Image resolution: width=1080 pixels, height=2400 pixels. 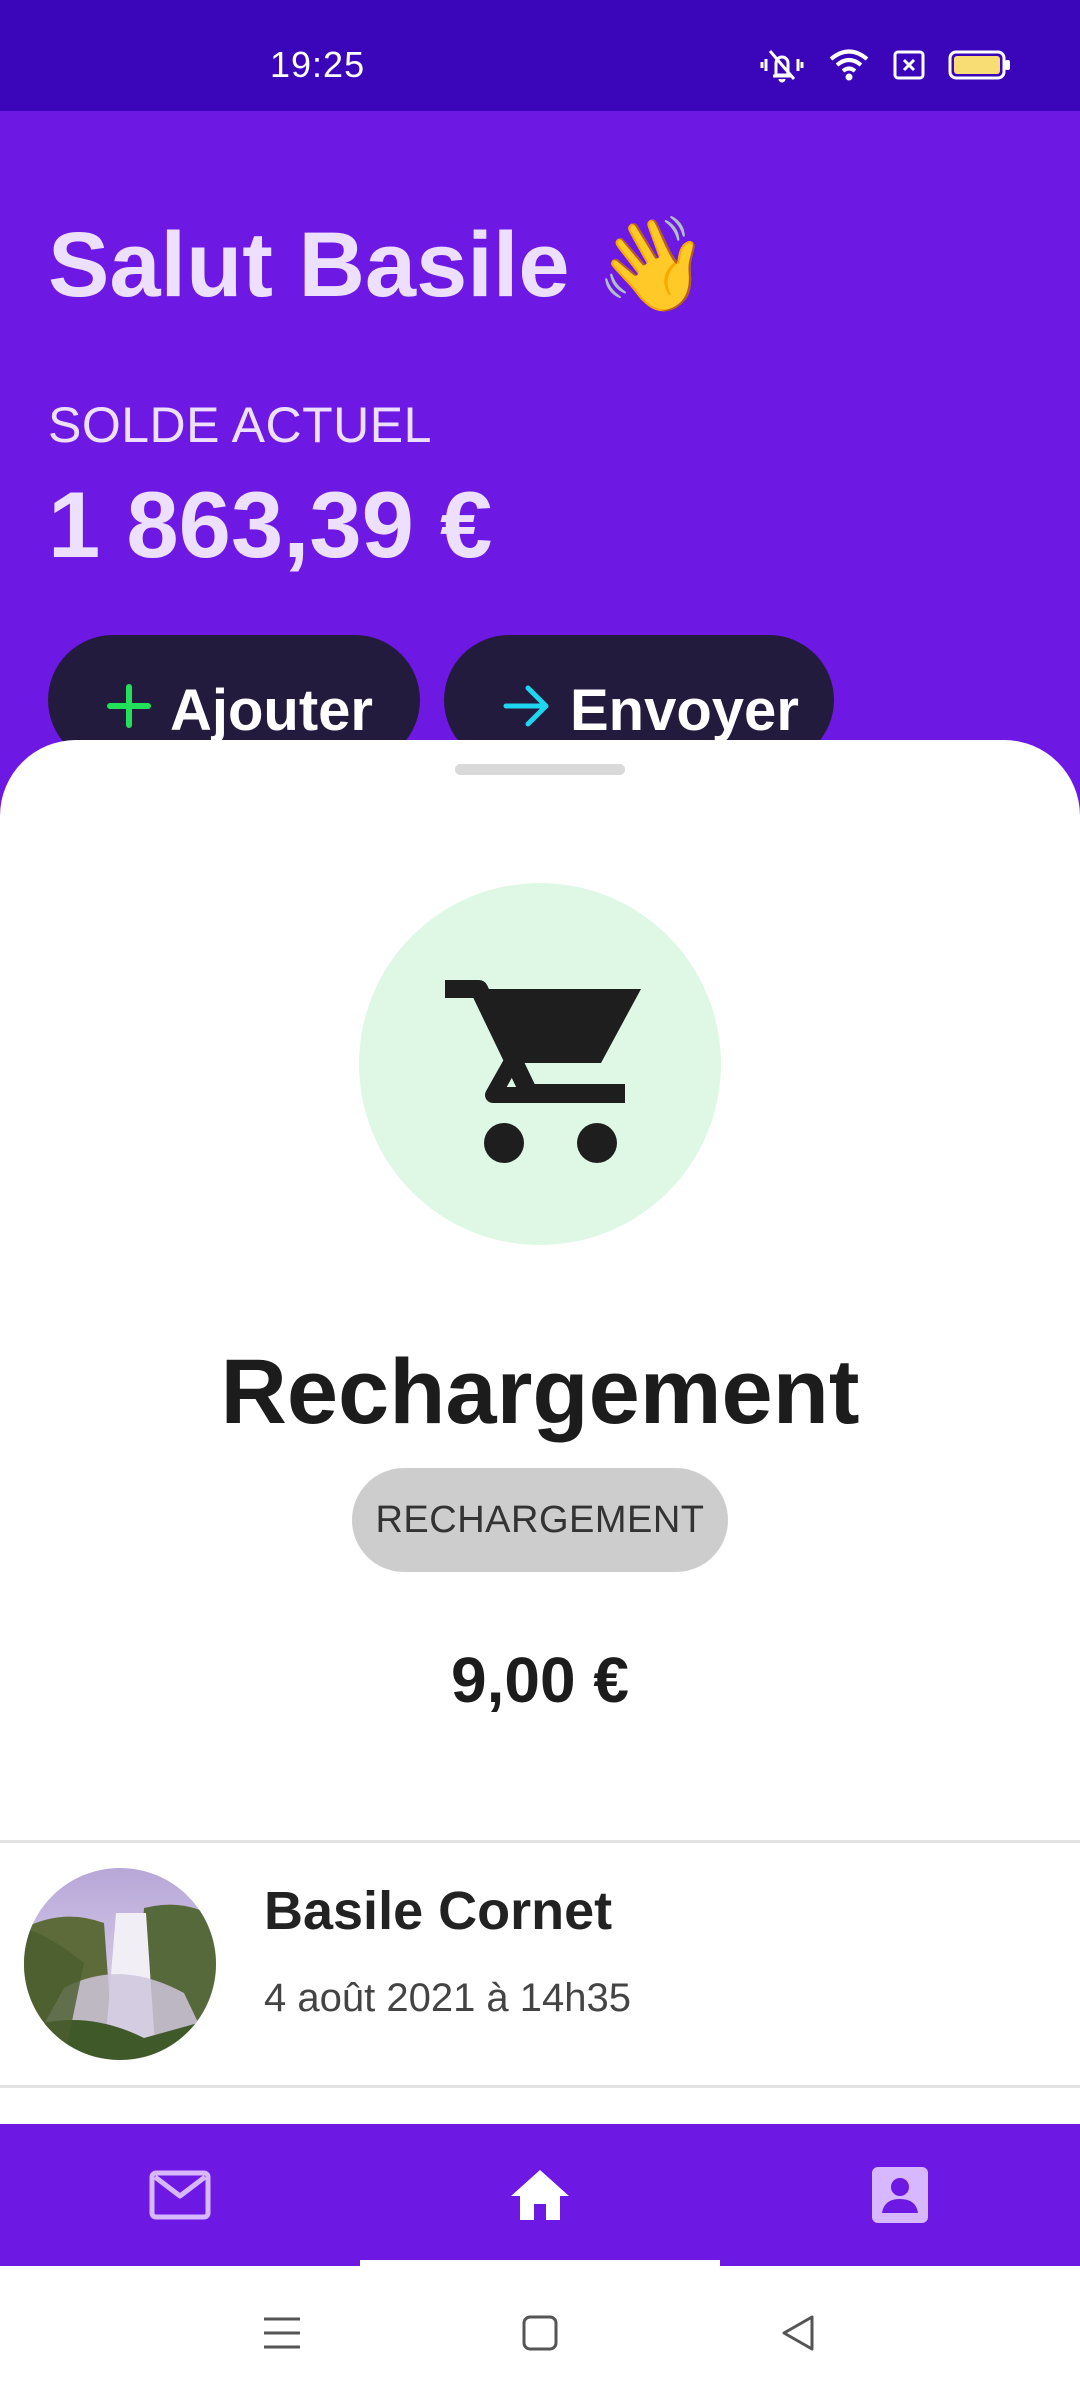 What do you see at coordinates (120, 1964) in the screenshot?
I see `avatar` at bounding box center [120, 1964].